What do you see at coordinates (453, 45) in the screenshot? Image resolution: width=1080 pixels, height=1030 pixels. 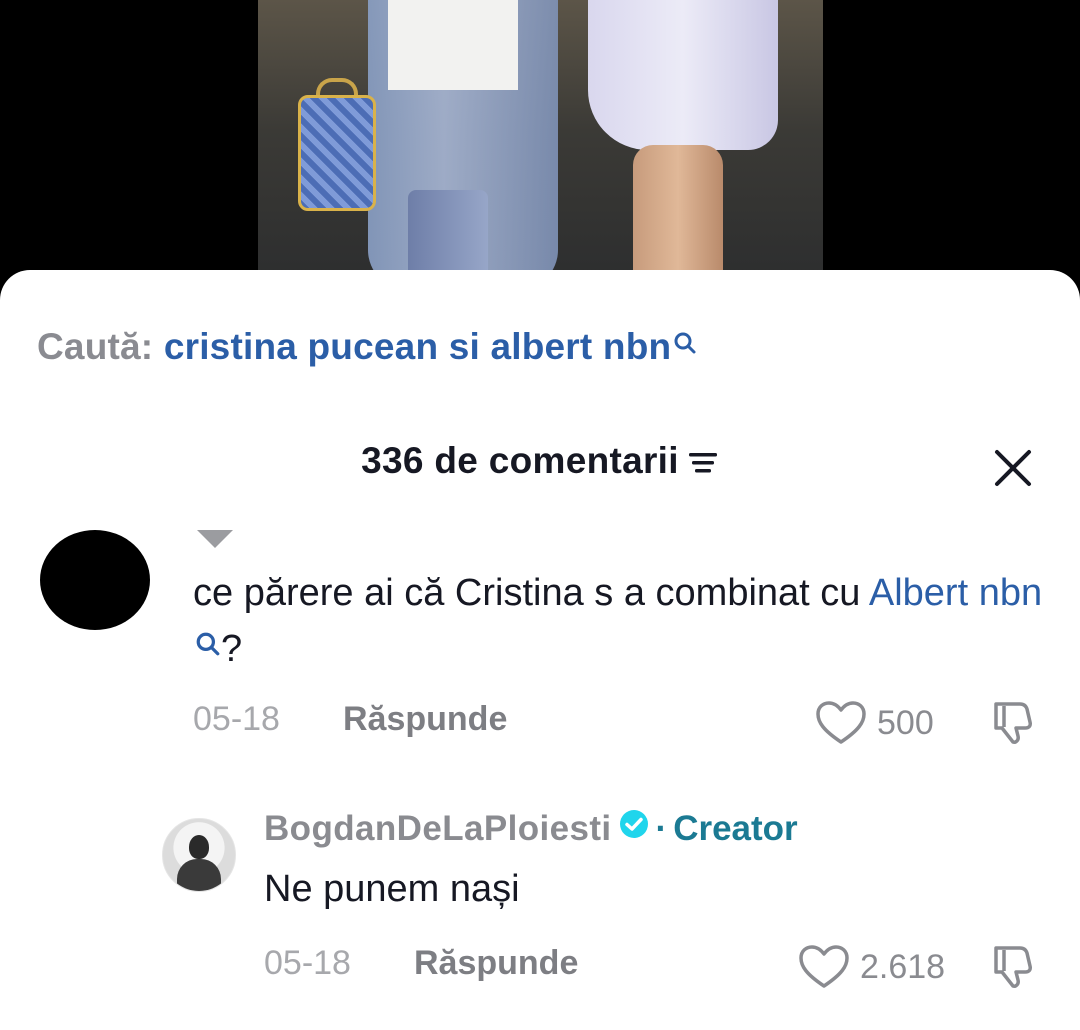 I see `video-shirt` at bounding box center [453, 45].